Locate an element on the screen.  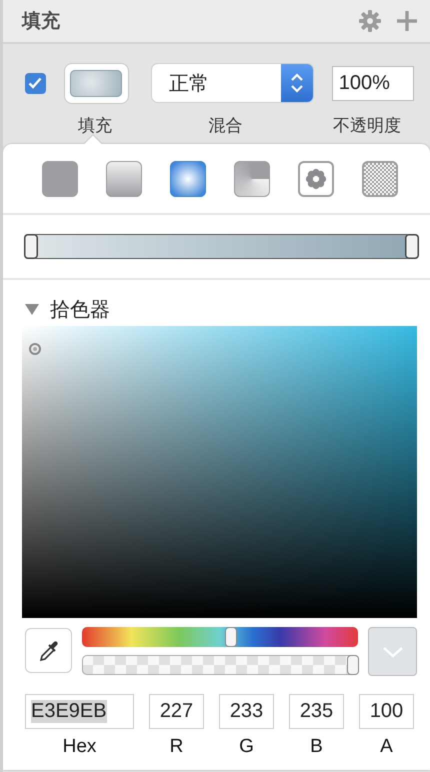
channel-field: 227 is located at coordinates (176, 711).